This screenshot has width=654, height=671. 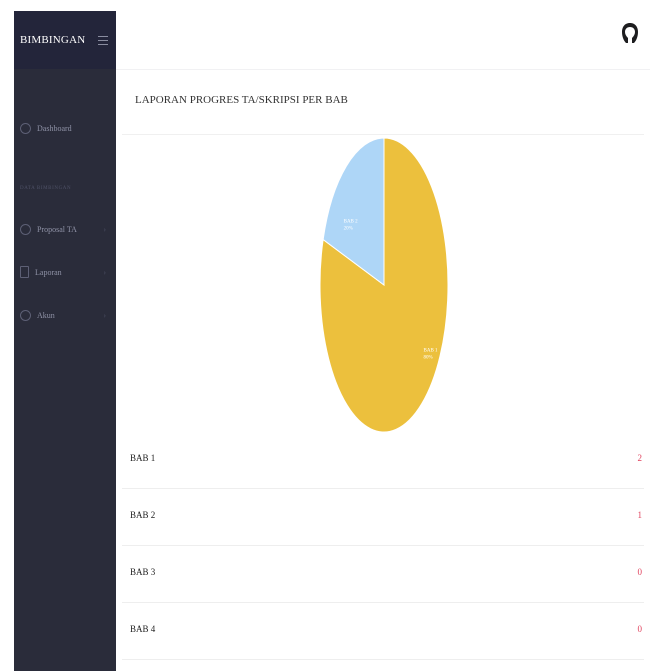 What do you see at coordinates (428, 358) in the screenshot?
I see `pie-label-percent: 80%` at bounding box center [428, 358].